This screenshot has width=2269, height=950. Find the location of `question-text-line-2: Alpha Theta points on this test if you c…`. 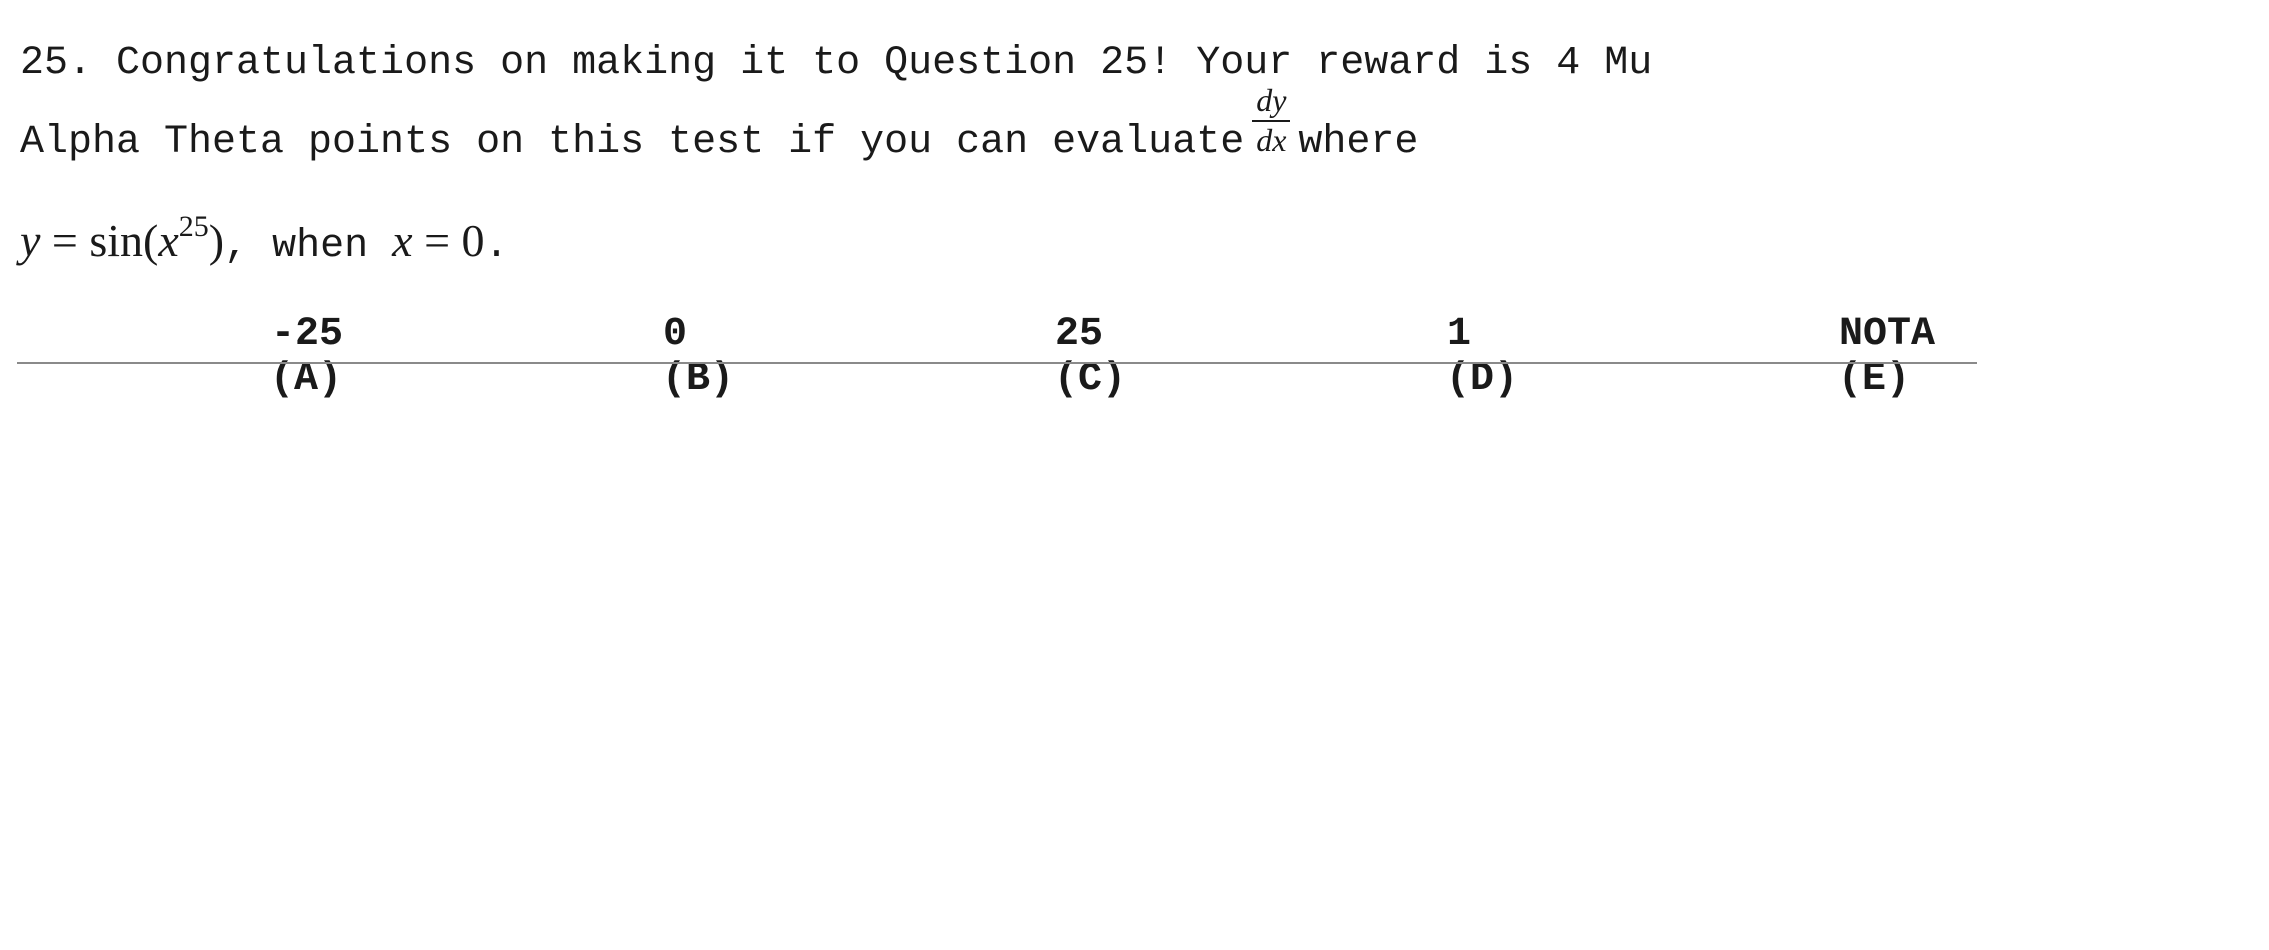

question-text-line-2: Alpha Theta points on this test if you c… is located at coordinates (719, 124).